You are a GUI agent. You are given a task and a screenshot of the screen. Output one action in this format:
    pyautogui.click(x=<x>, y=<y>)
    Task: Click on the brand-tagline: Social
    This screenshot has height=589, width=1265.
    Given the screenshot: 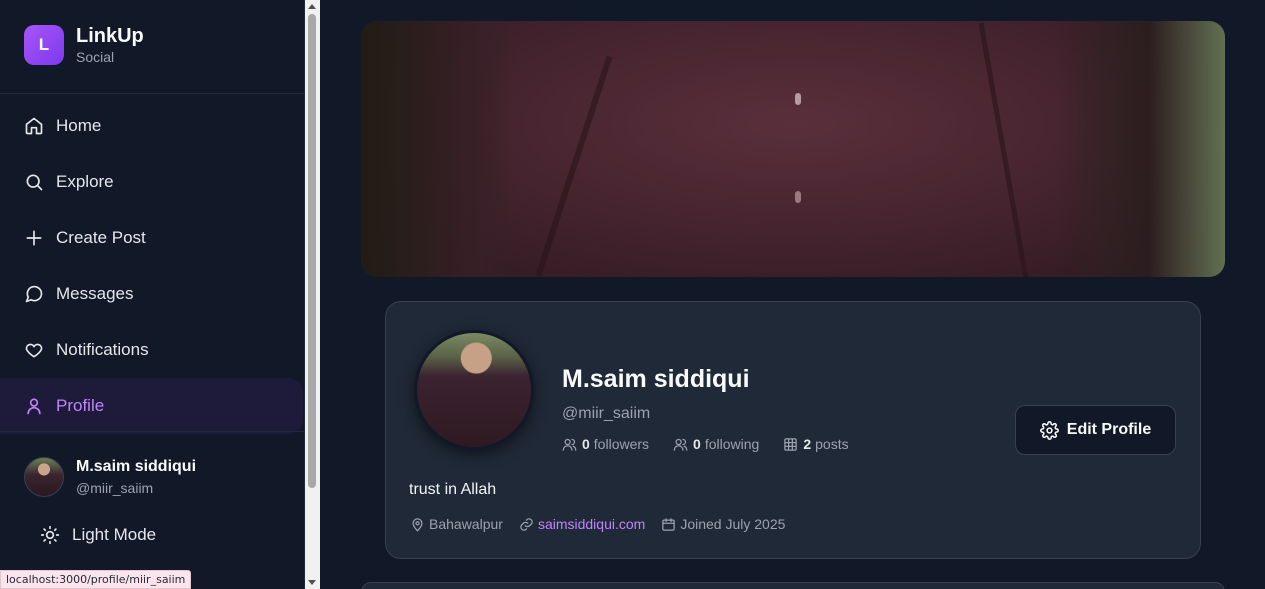 What is the action you would take?
    pyautogui.click(x=95, y=57)
    